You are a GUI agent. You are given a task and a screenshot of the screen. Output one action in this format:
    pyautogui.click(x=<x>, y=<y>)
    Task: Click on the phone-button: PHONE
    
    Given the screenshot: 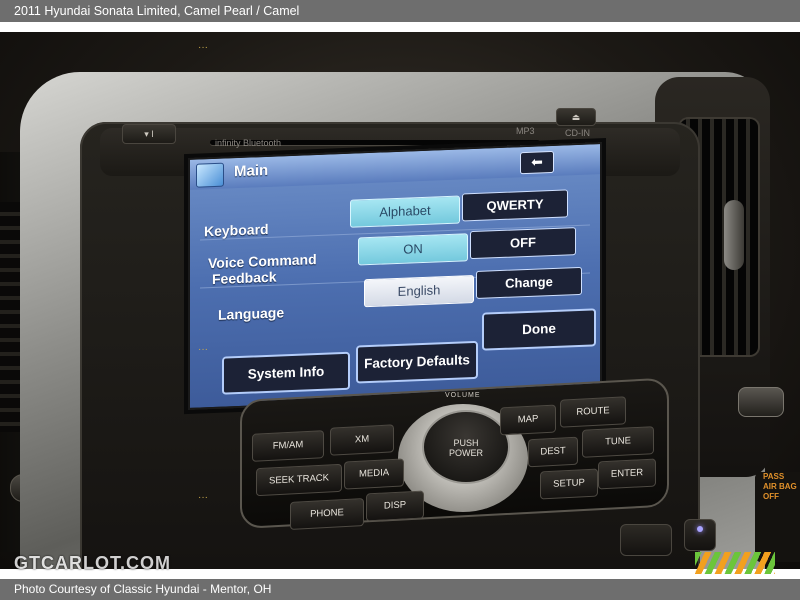 What is the action you would take?
    pyautogui.click(x=327, y=514)
    